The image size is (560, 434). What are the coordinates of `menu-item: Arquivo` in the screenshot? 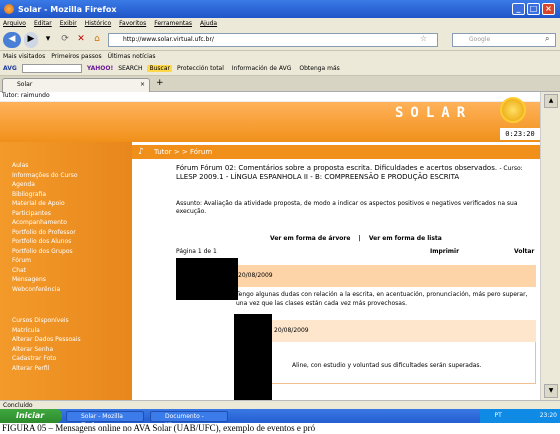 It's located at (14, 23).